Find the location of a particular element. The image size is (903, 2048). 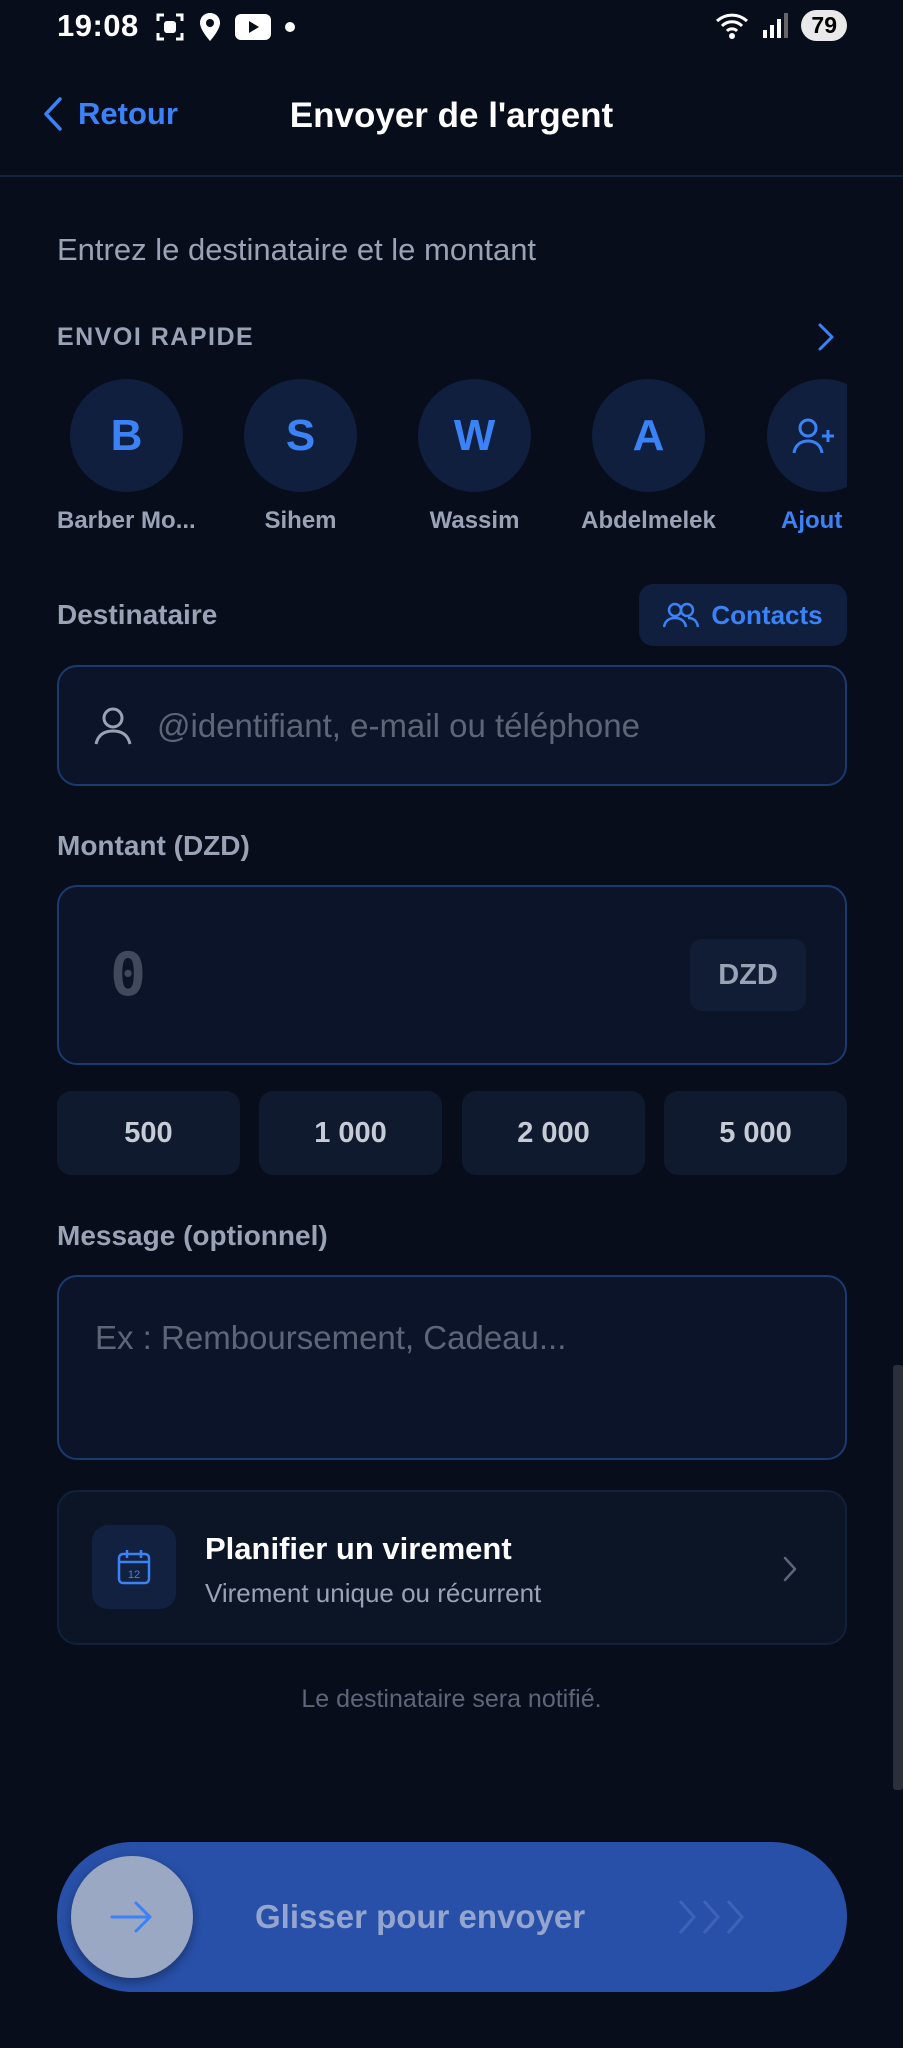

quick-contact-avatar: B is located at coordinates (126, 435).